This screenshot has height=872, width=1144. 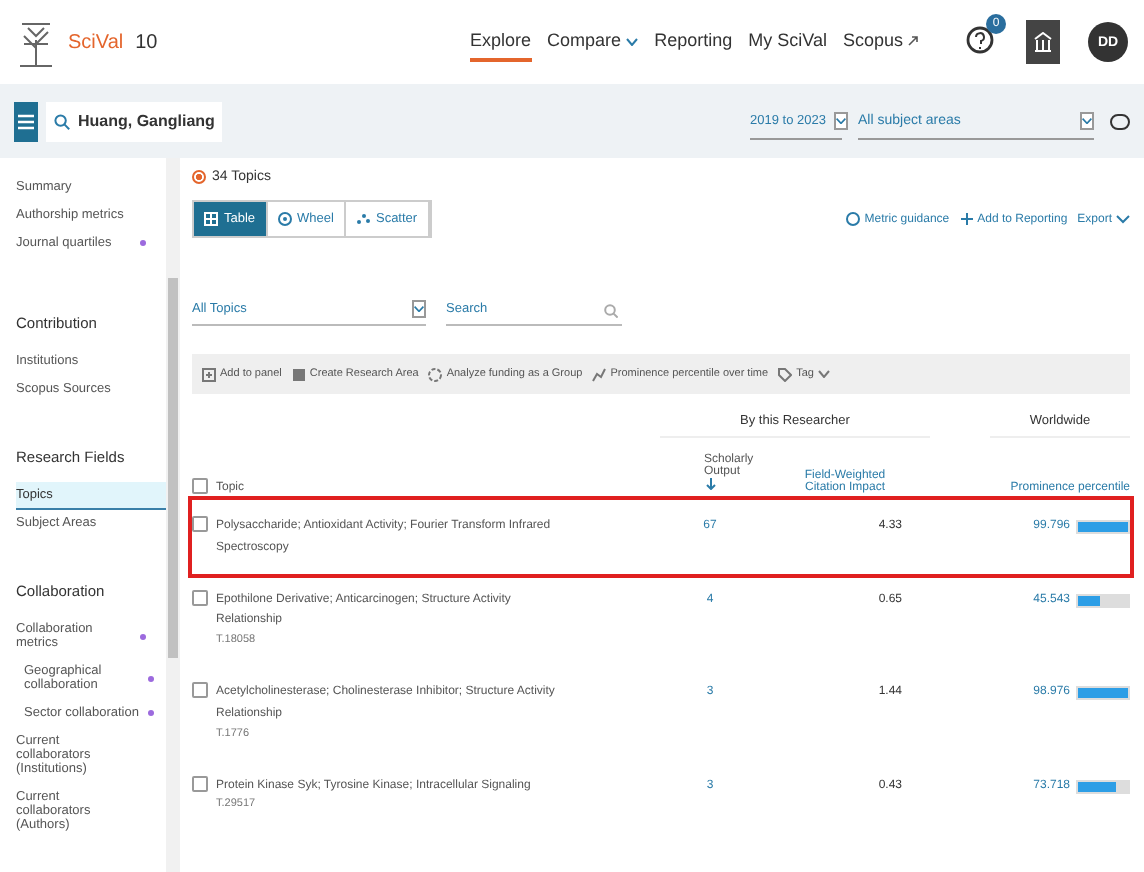 What do you see at coordinates (980, 40) in the screenshot?
I see `help-icon` at bounding box center [980, 40].